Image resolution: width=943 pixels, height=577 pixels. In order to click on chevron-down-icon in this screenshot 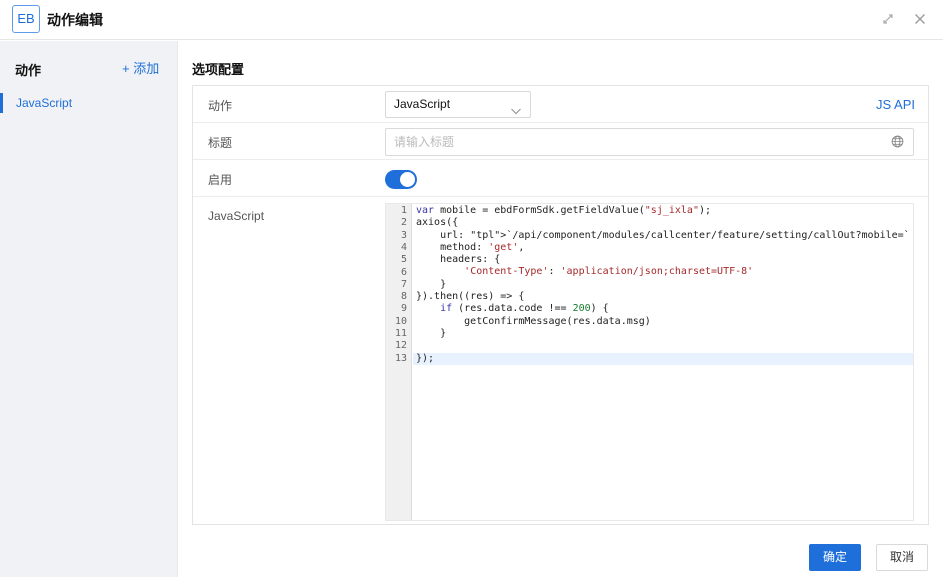, I will do `click(516, 112)`.